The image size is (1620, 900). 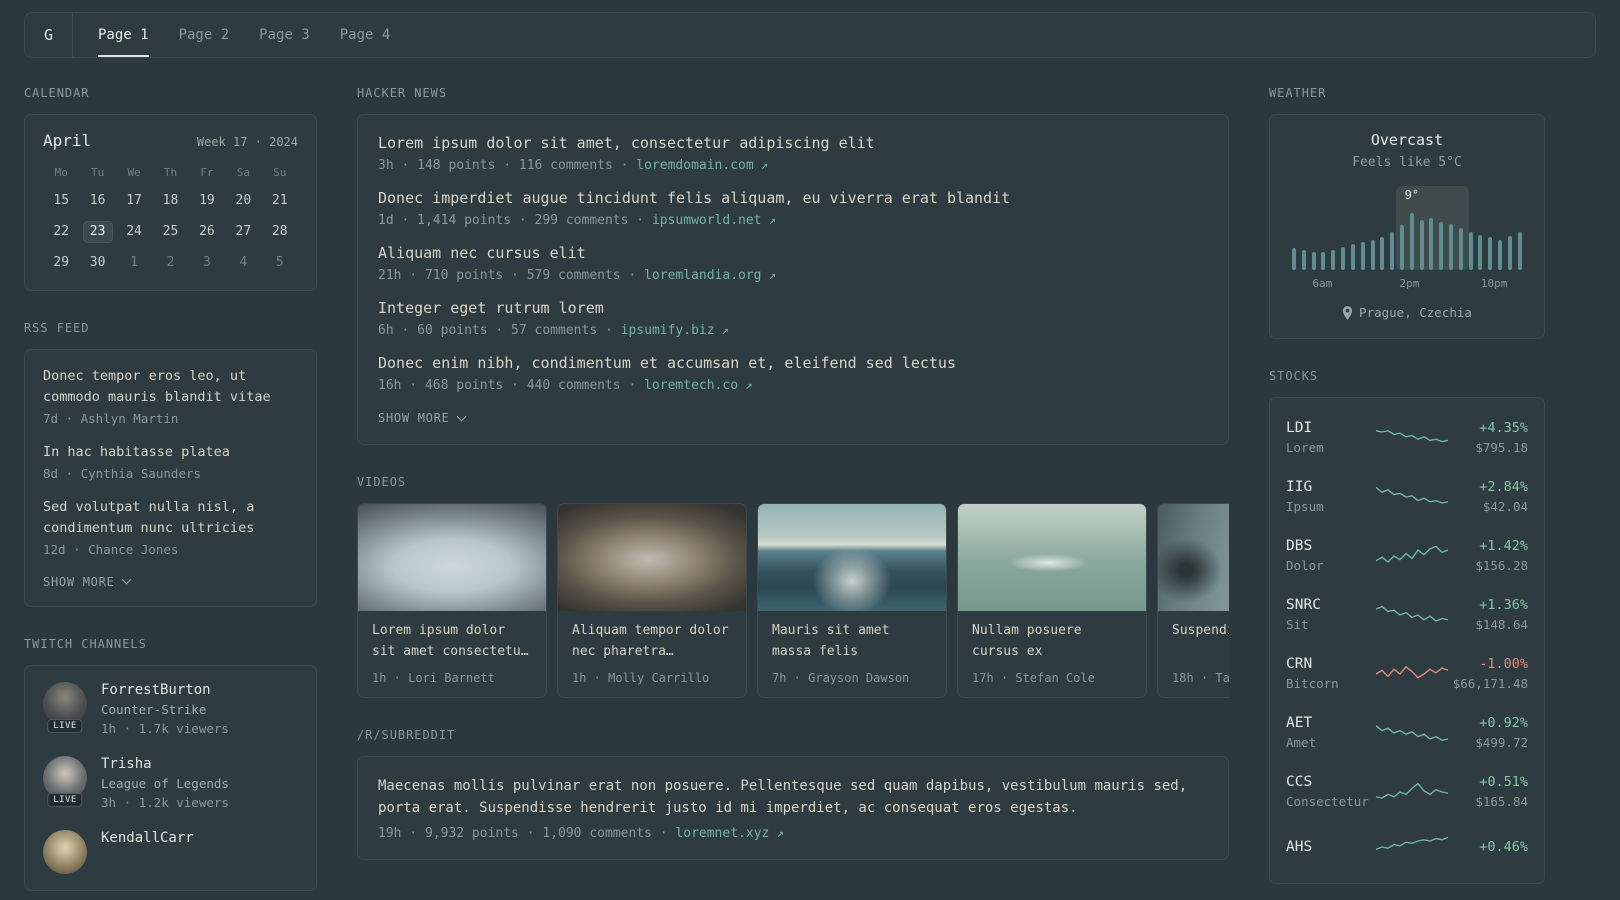 What do you see at coordinates (452, 557) in the screenshot?
I see `video-thumbnail` at bounding box center [452, 557].